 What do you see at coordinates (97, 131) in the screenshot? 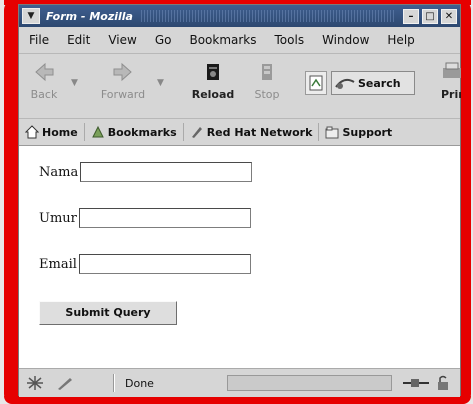
I see `bookmarks-icon` at bounding box center [97, 131].